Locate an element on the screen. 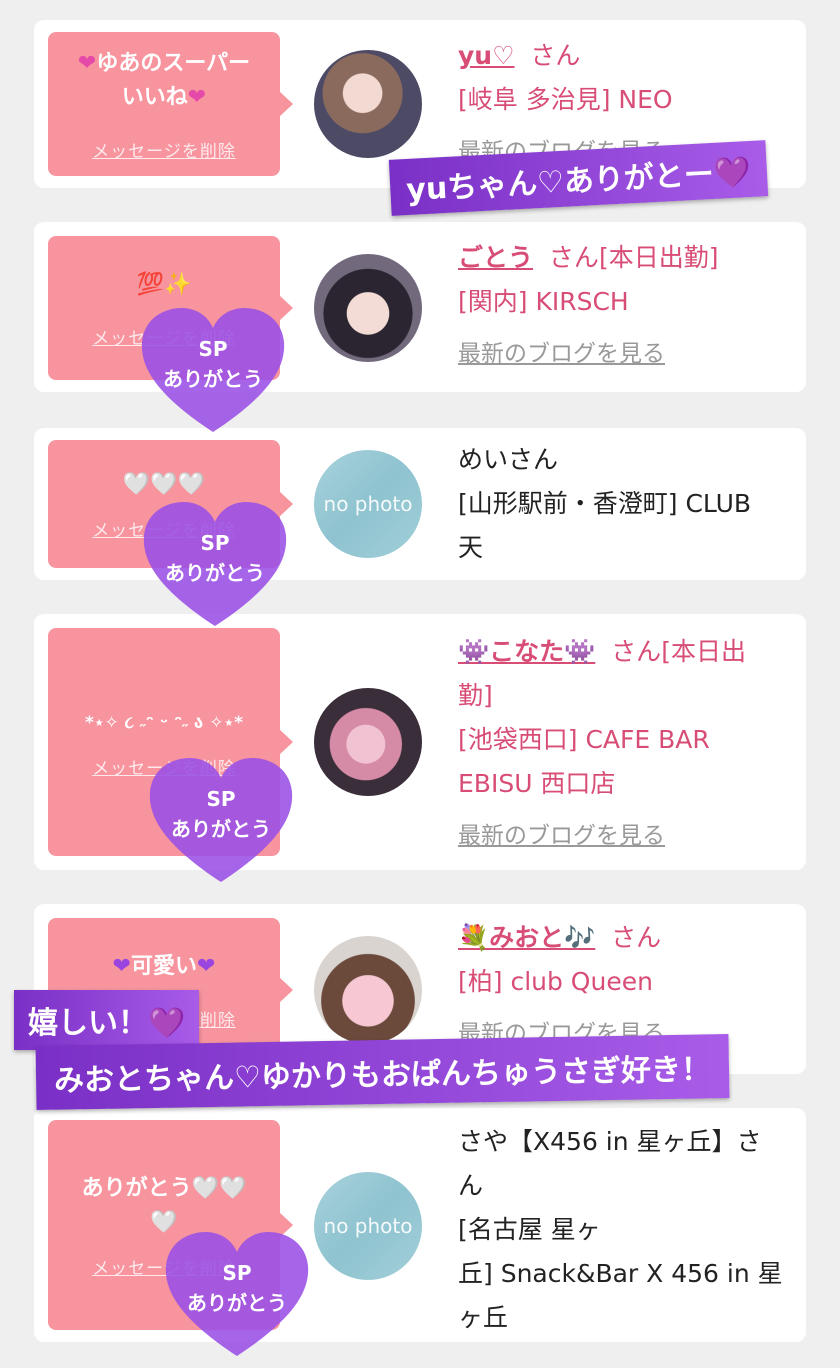 This screenshot has height=1368, width=840. shop-label-line3: ヶ丘 is located at coordinates (483, 1317).